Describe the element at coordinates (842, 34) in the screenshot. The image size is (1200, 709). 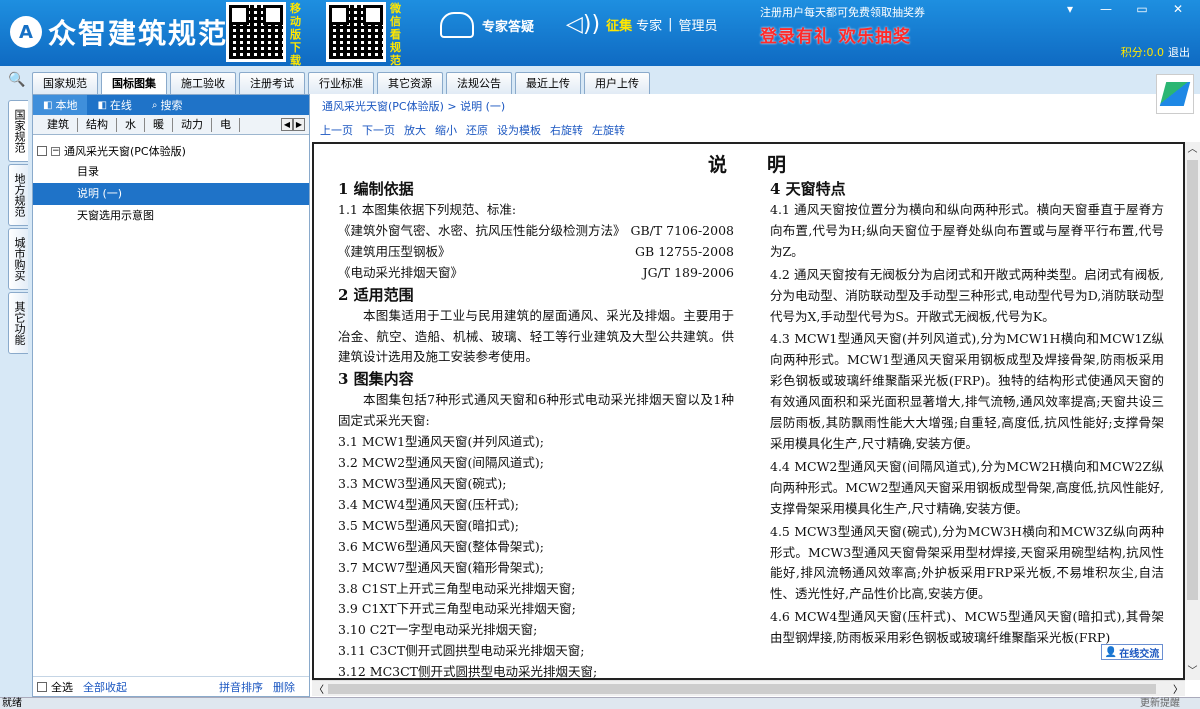
I see `promo-headline: 登录有礼 欢乐抽奖` at that location.